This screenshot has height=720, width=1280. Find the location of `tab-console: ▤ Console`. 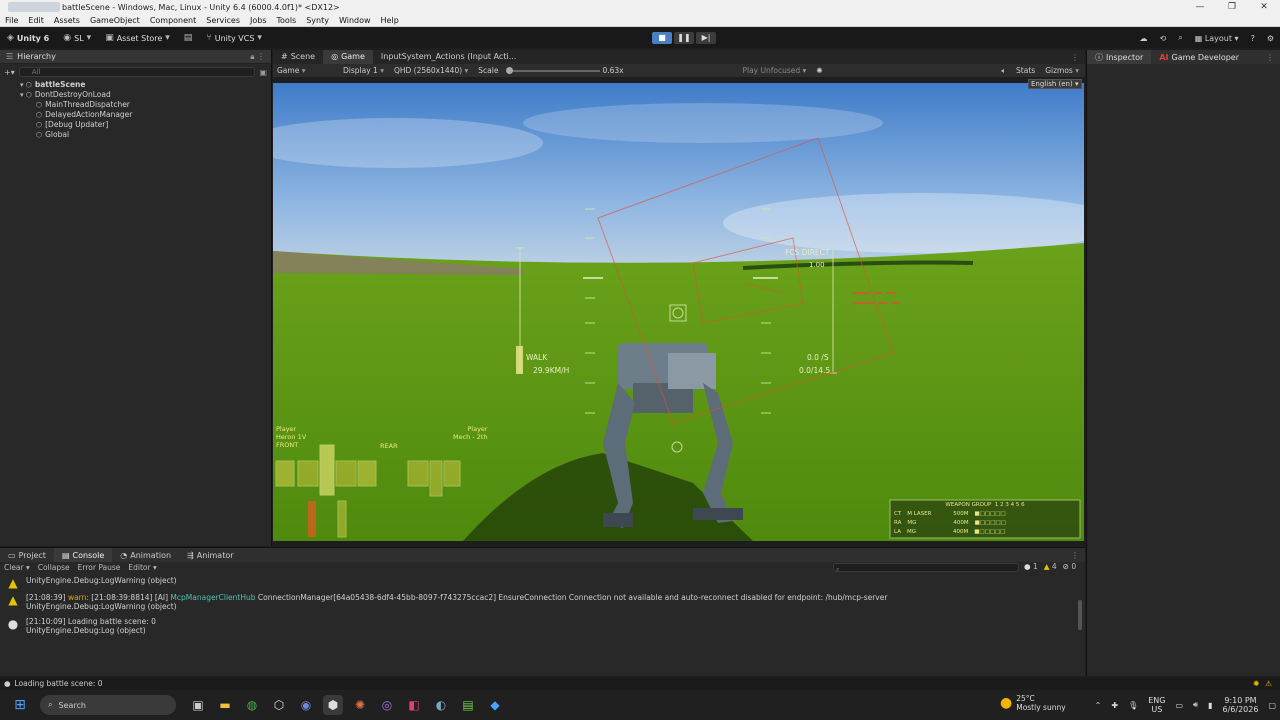

tab-console: ▤ Console is located at coordinates (83, 555).